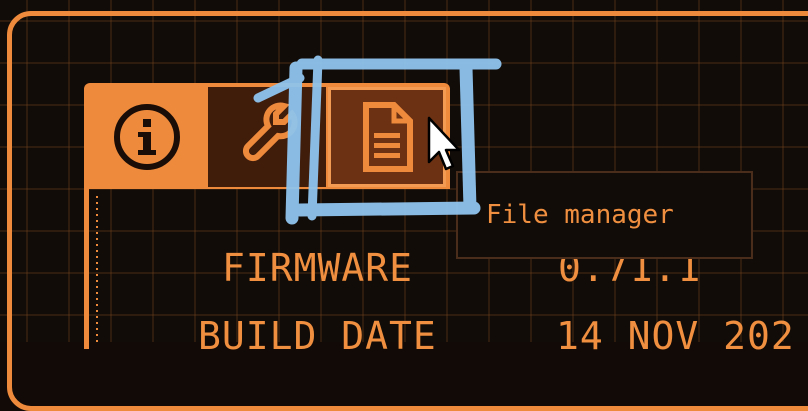 This screenshot has height=411, width=808. What do you see at coordinates (444, 143) in the screenshot?
I see `mouse-cursor` at bounding box center [444, 143].